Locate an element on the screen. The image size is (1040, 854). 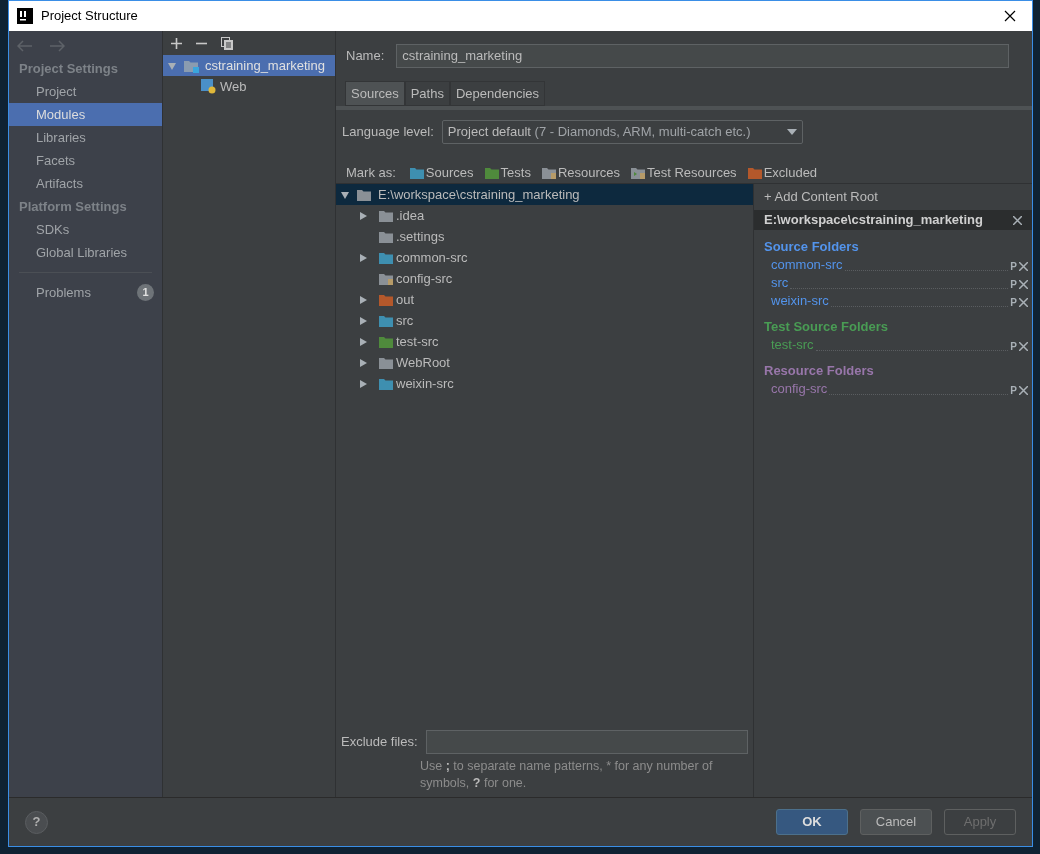
folder-path: common-src is located at coordinates (807, 264).